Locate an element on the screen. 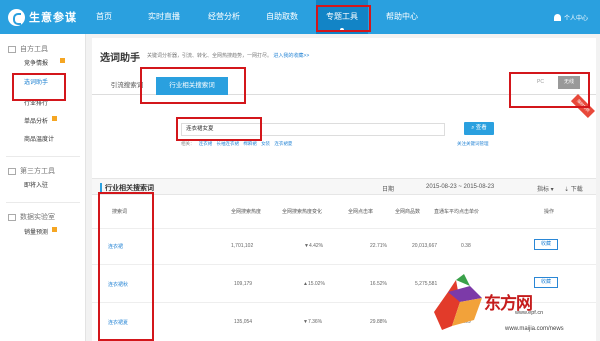 The image size is (600, 341). user-label: 个人中心 is located at coordinates (575, 19).